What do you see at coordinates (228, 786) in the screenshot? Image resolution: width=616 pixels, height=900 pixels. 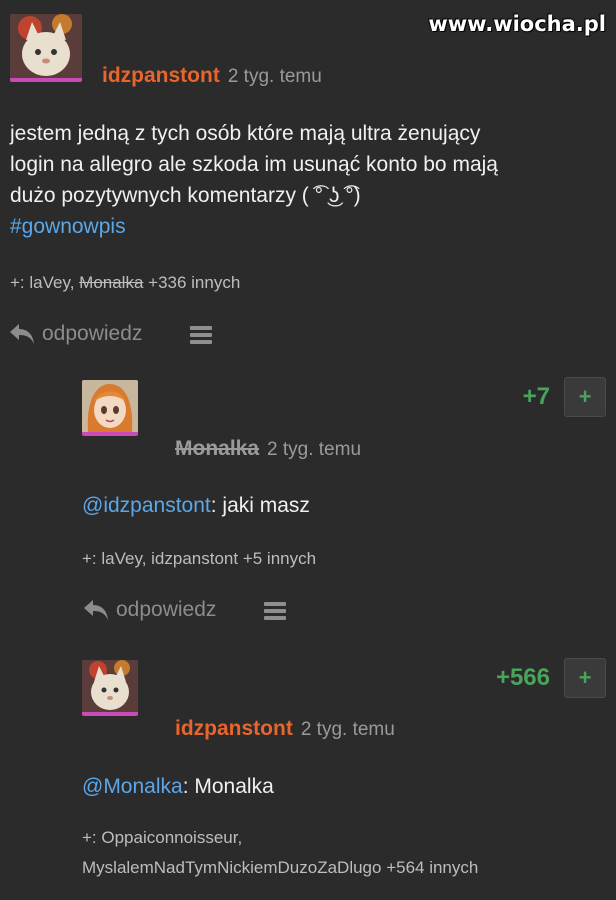 I see `comment-text: : Monalka` at bounding box center [228, 786].